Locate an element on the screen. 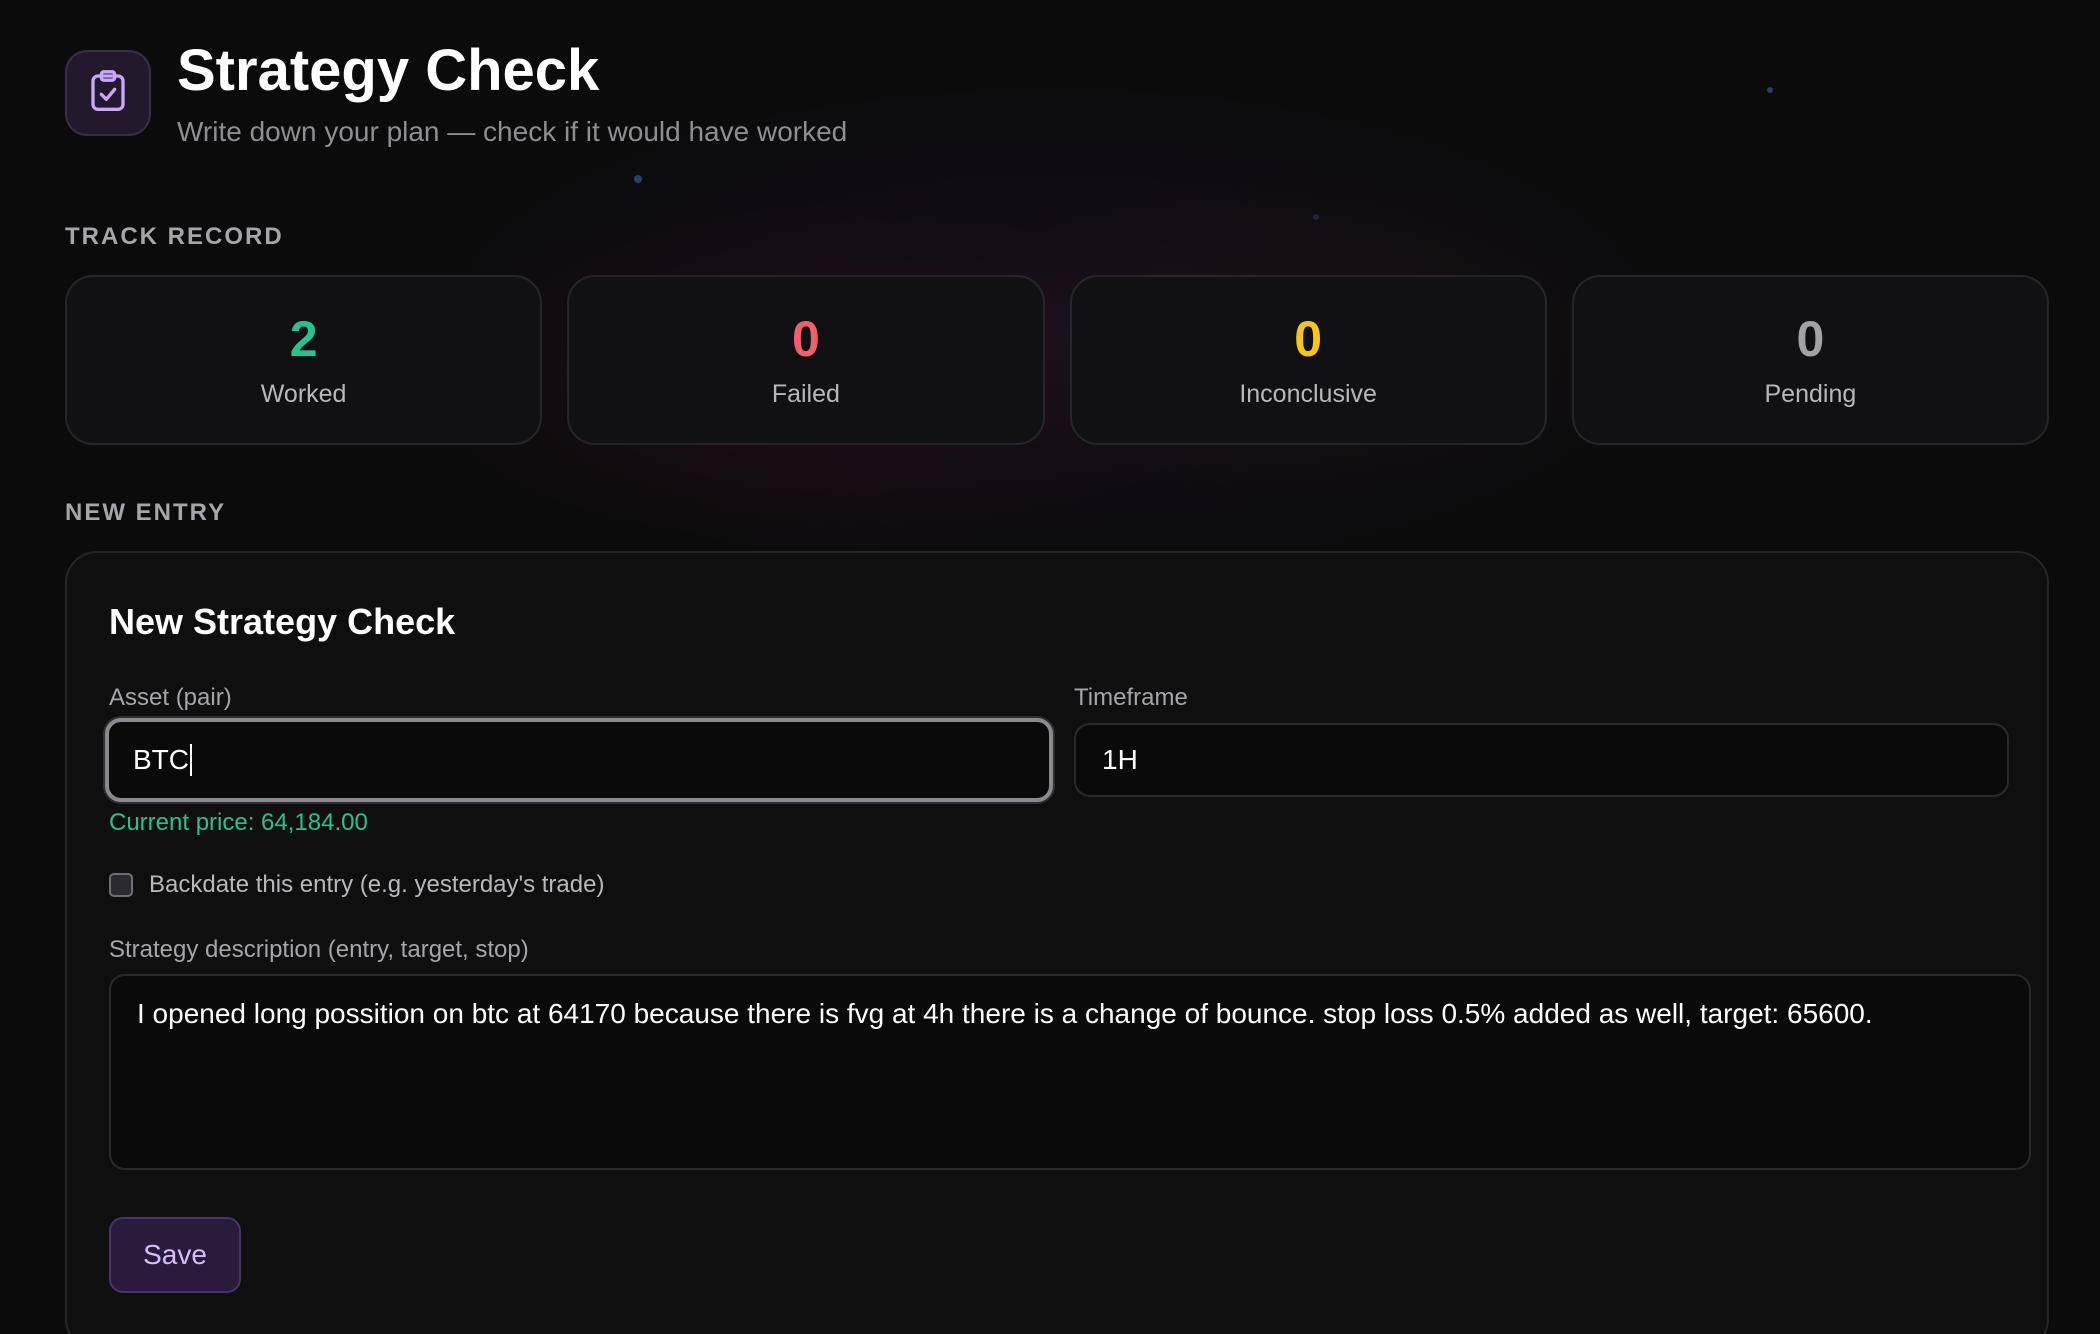  stat-label-failed: Failed is located at coordinates (805, 393).